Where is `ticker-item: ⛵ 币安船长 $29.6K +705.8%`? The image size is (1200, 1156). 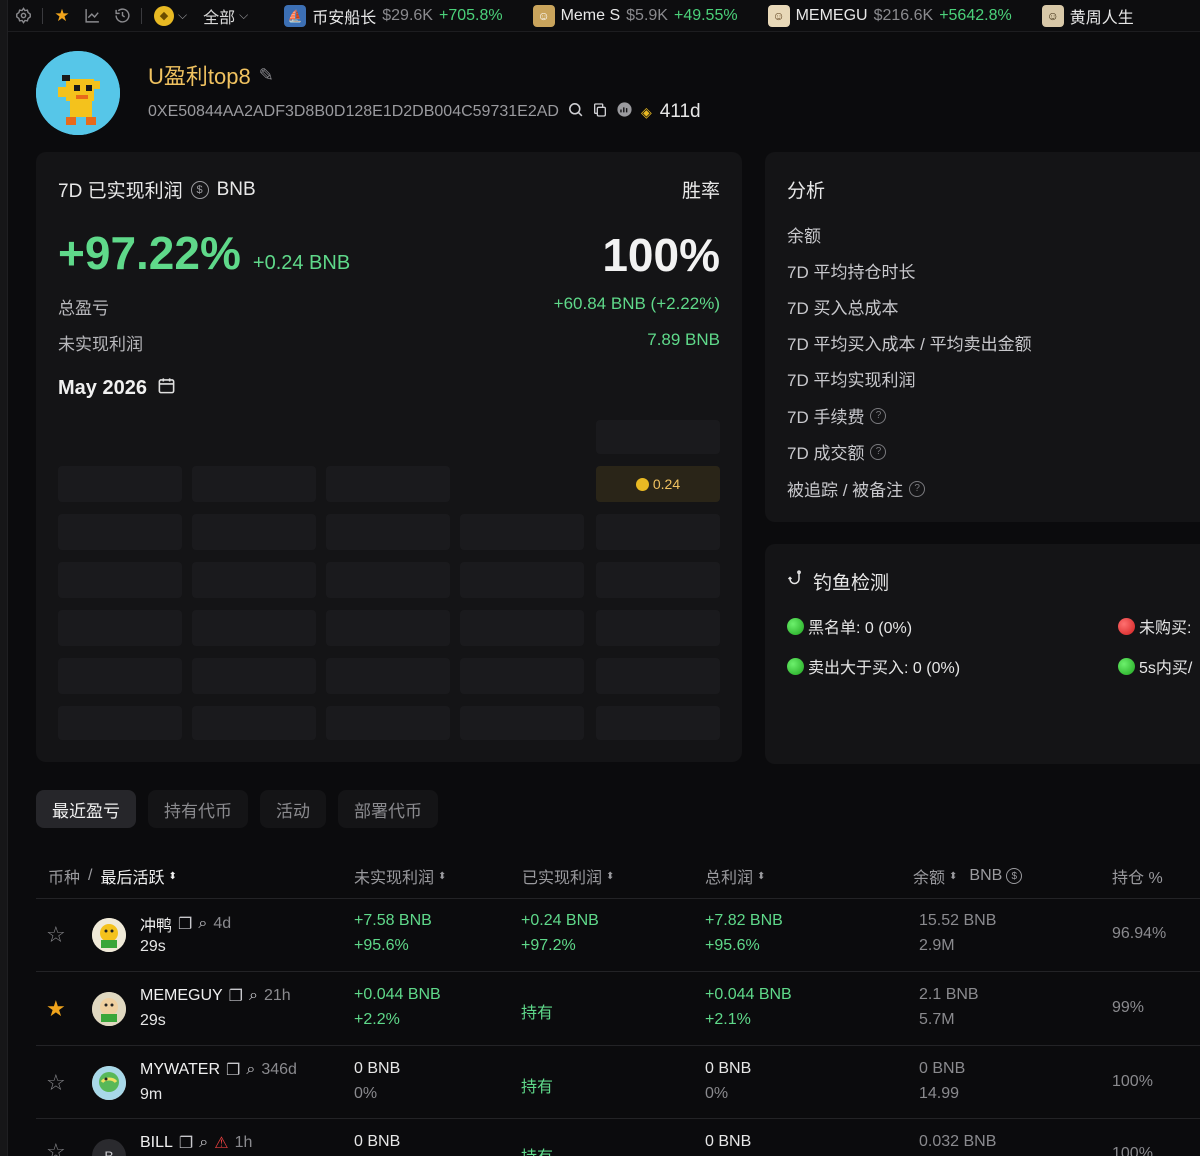 ticker-item: ⛵ 币安船长 $29.6K +705.8% is located at coordinates (393, 16).